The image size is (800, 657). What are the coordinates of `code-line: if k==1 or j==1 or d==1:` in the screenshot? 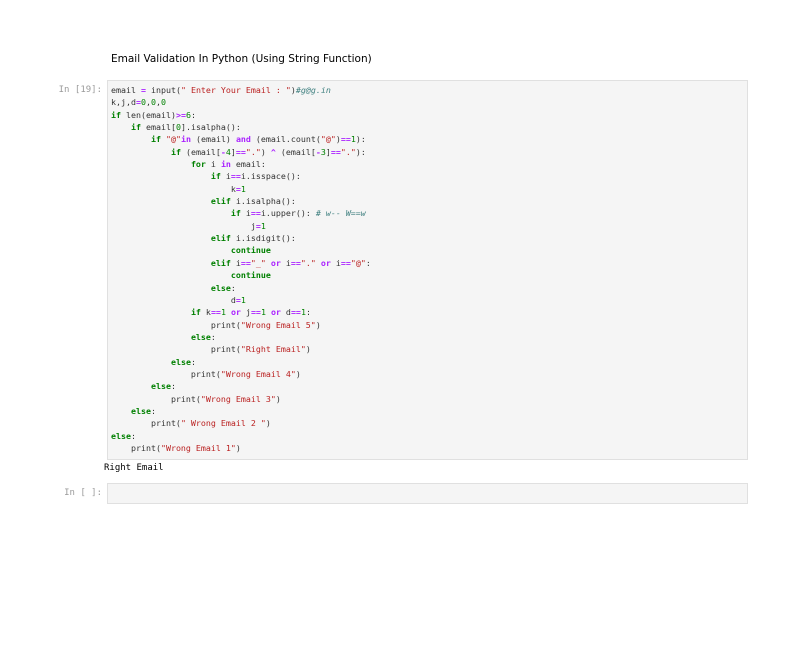 It's located at (241, 312).